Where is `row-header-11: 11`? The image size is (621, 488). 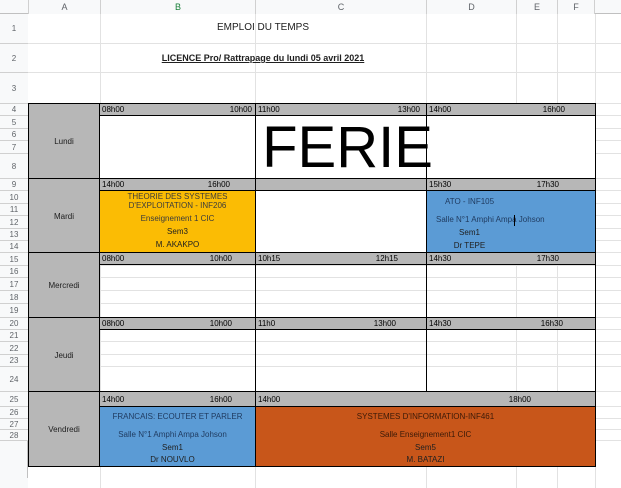 row-header-11: 11 is located at coordinates (14, 210).